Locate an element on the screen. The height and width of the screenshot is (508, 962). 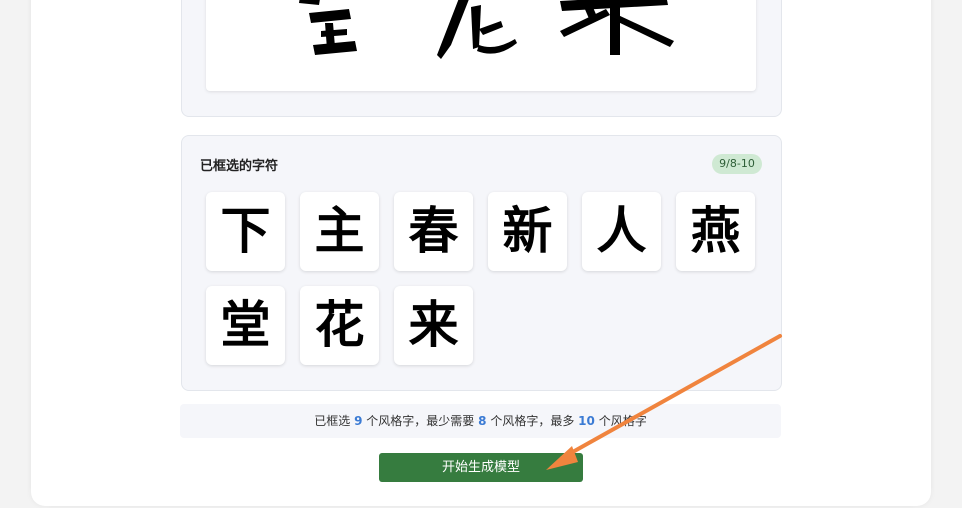
char-glyph: 堂 is located at coordinates (246, 324).